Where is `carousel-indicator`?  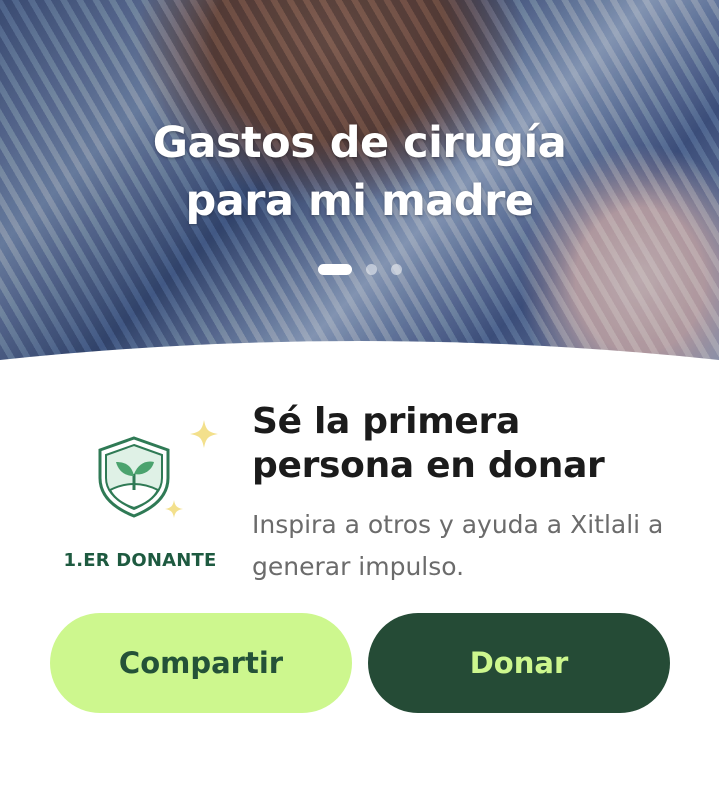
carousel-indicator is located at coordinates (359, 269).